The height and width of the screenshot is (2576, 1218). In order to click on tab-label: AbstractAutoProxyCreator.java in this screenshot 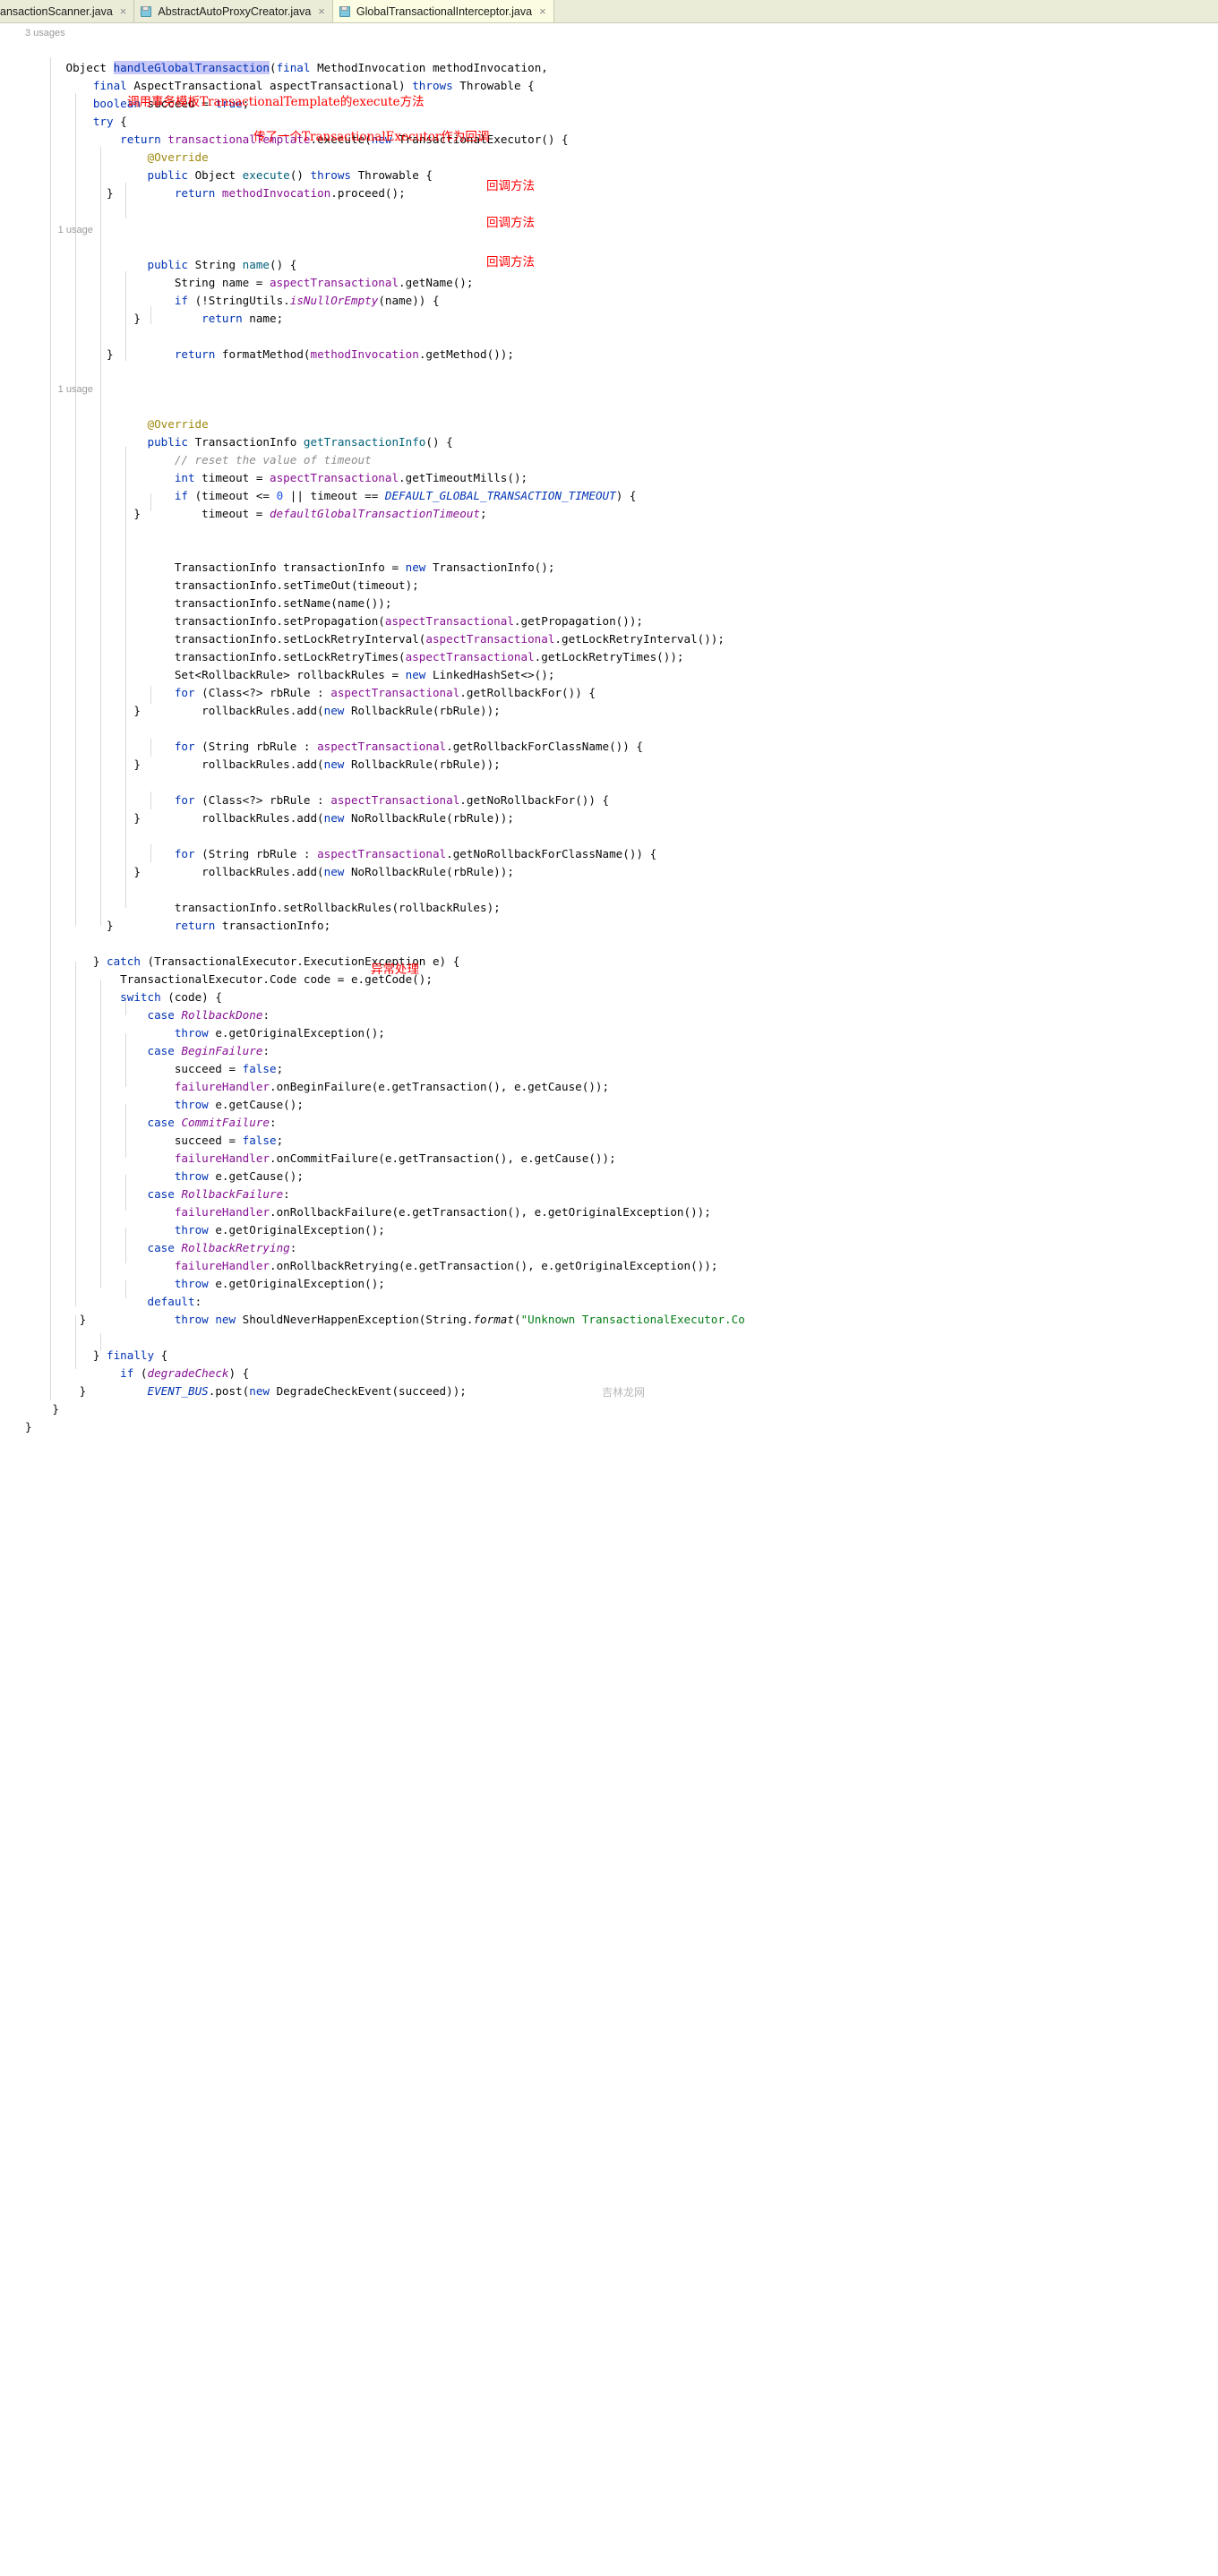, I will do `click(235, 11)`.